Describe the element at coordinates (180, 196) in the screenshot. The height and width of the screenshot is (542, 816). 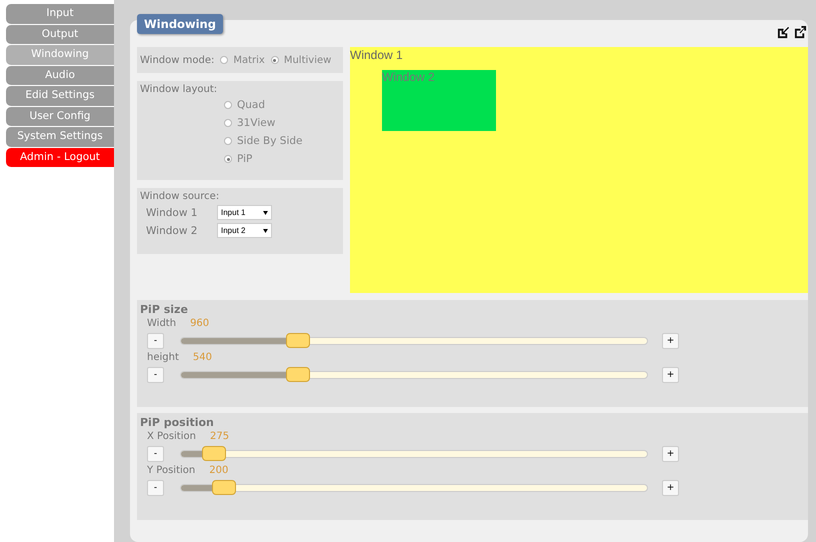
I see `field-label: Window source:` at that location.